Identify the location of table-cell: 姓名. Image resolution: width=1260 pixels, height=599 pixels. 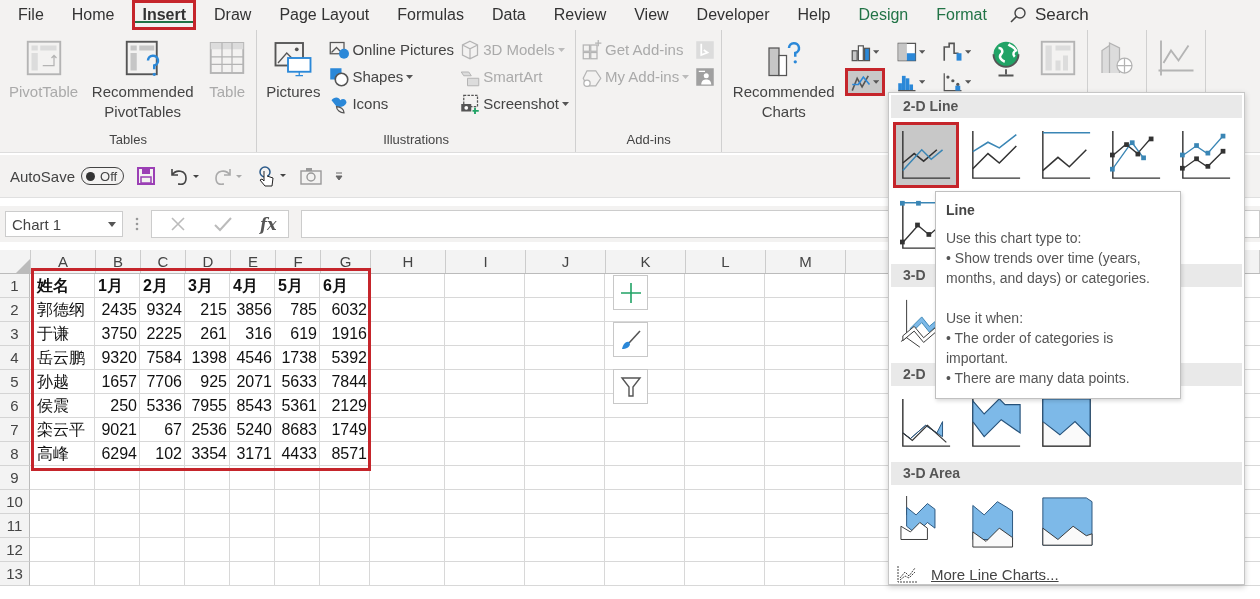
(62, 286).